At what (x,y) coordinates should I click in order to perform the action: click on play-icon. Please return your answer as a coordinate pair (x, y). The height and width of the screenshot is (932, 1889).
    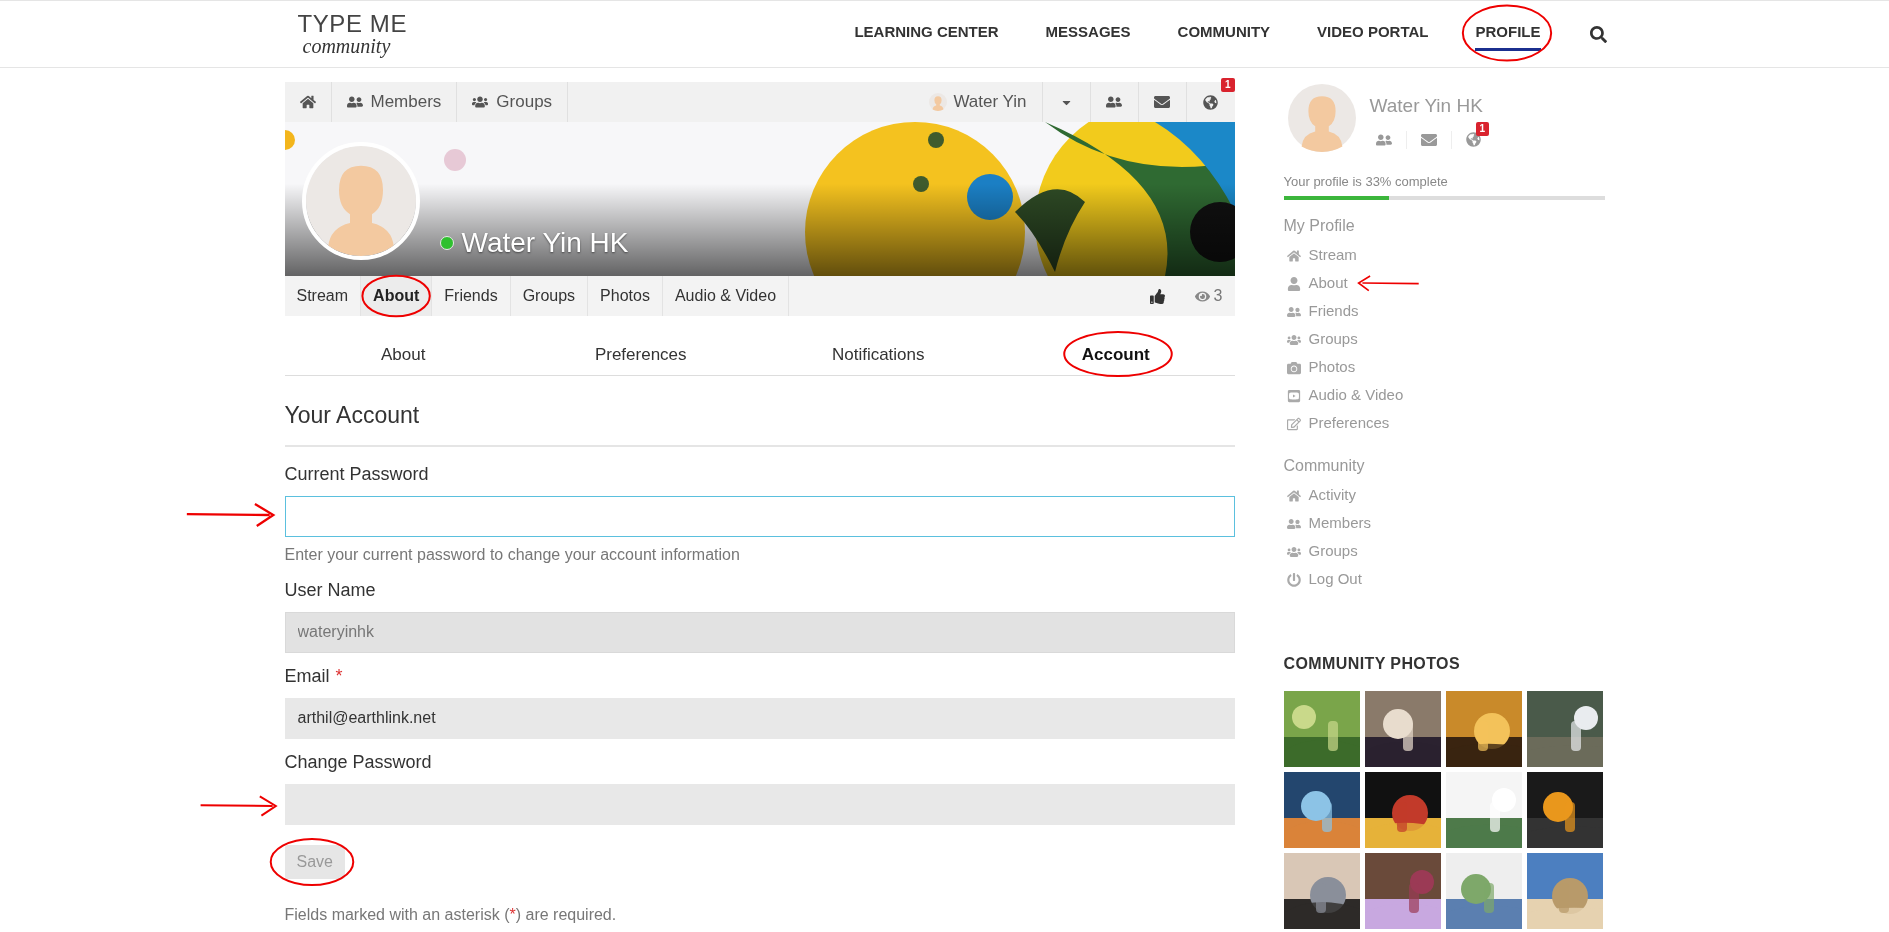
    Looking at the image, I should click on (1293, 395).